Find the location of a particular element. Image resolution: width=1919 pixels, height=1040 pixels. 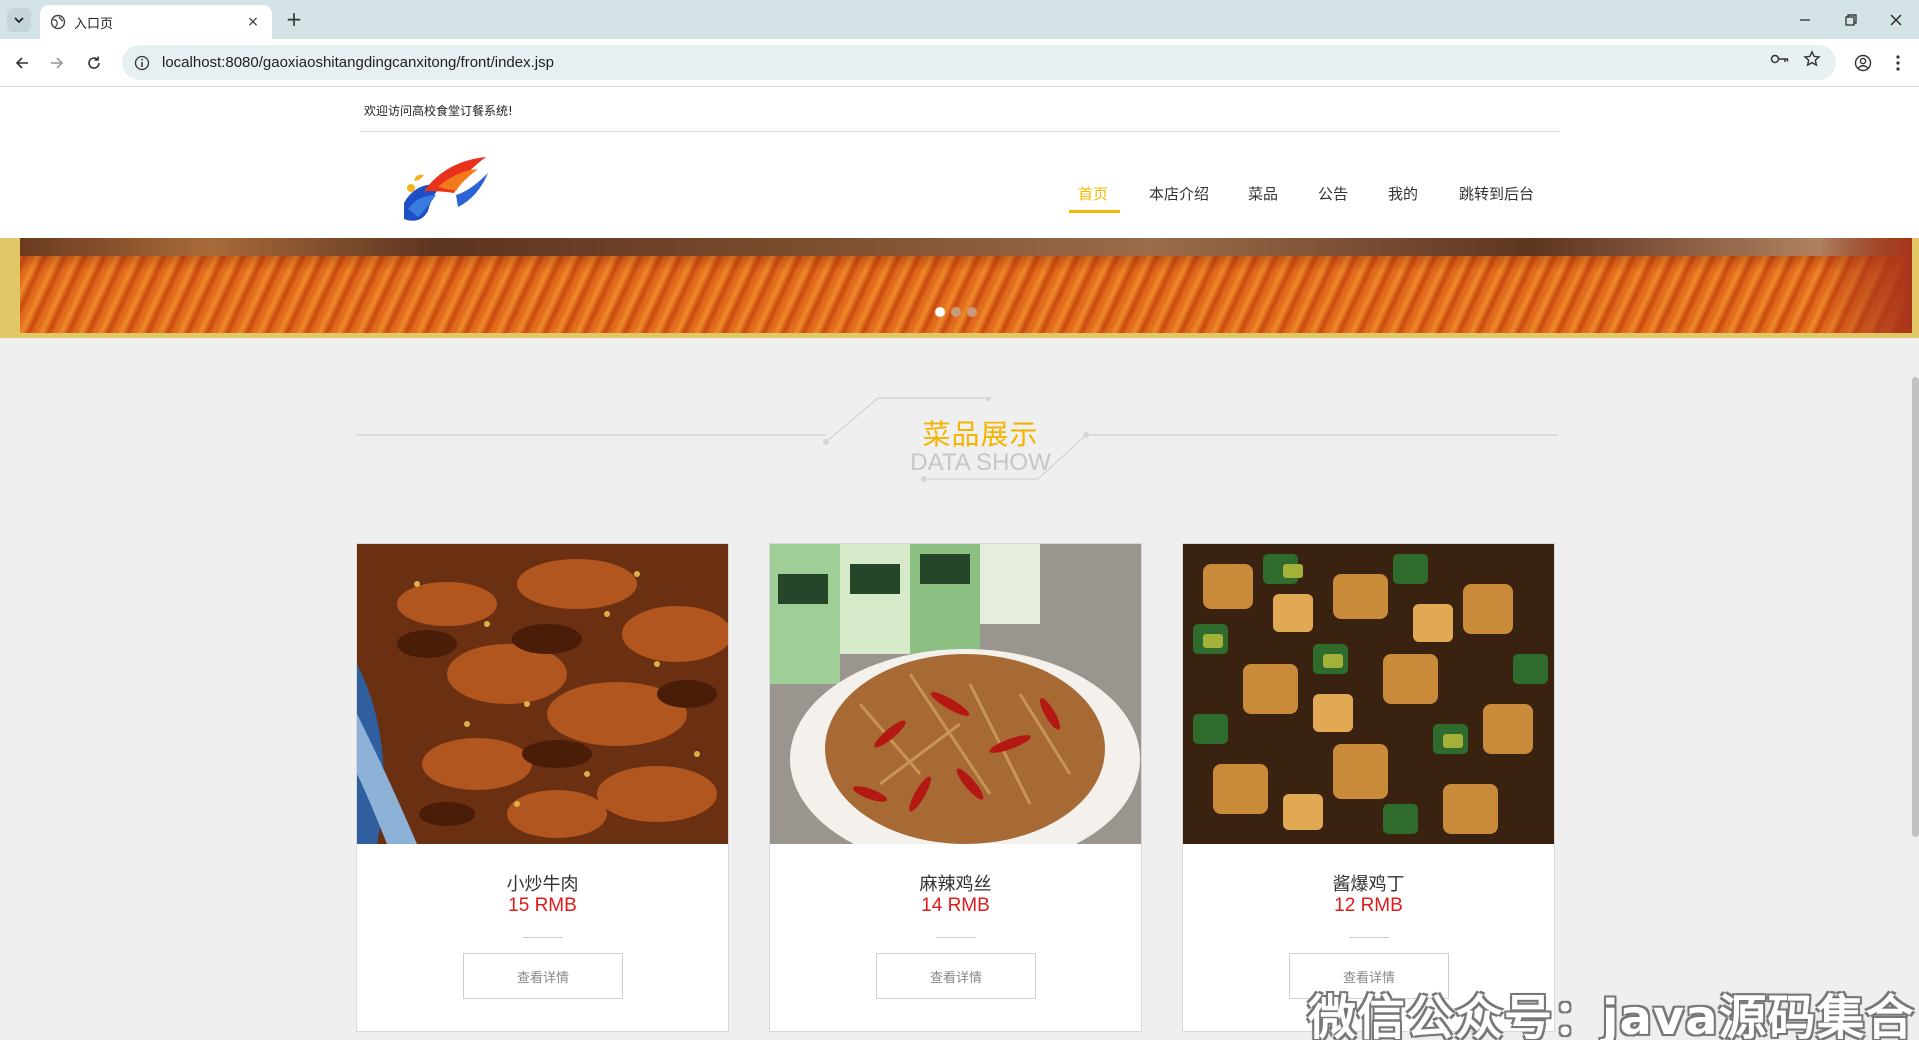

close-tab-icon: × is located at coordinates (253, 22).